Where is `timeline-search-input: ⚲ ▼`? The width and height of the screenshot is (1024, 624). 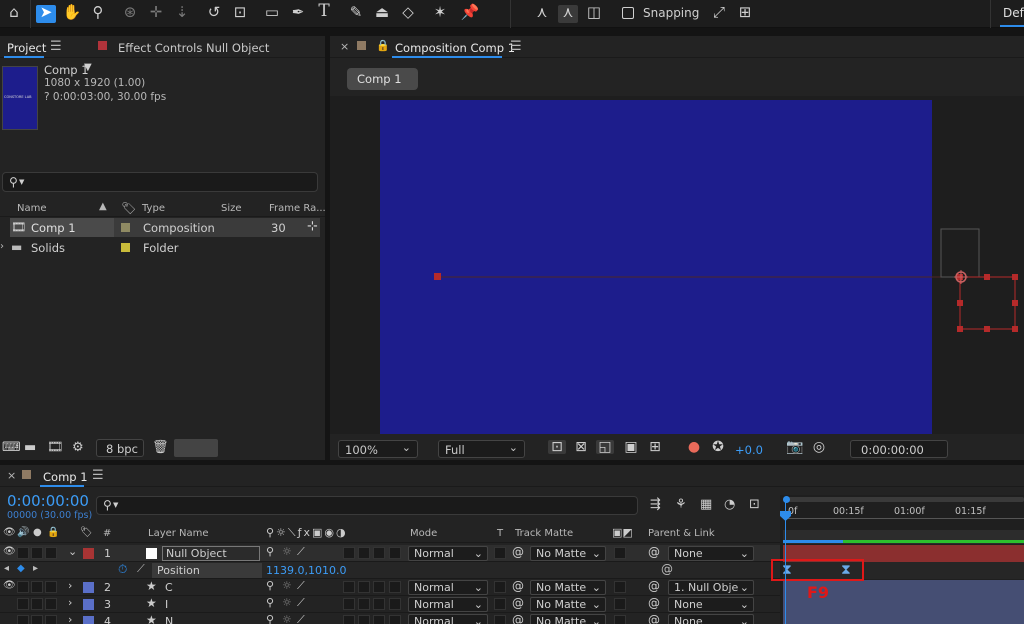 timeline-search-input: ⚲ ▼ is located at coordinates (367, 505).